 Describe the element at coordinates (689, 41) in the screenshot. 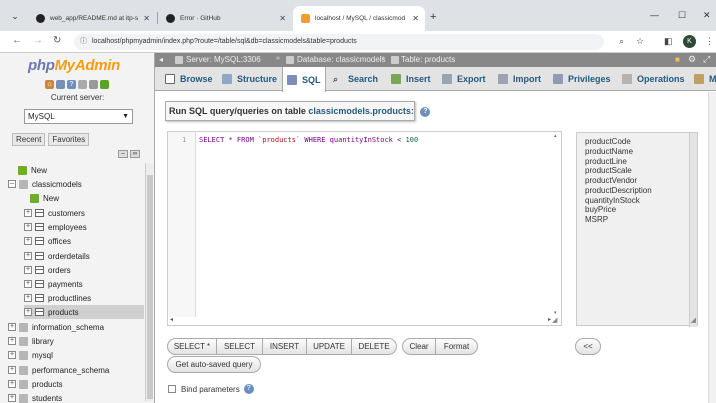

I see `profile-avatar: K` at that location.